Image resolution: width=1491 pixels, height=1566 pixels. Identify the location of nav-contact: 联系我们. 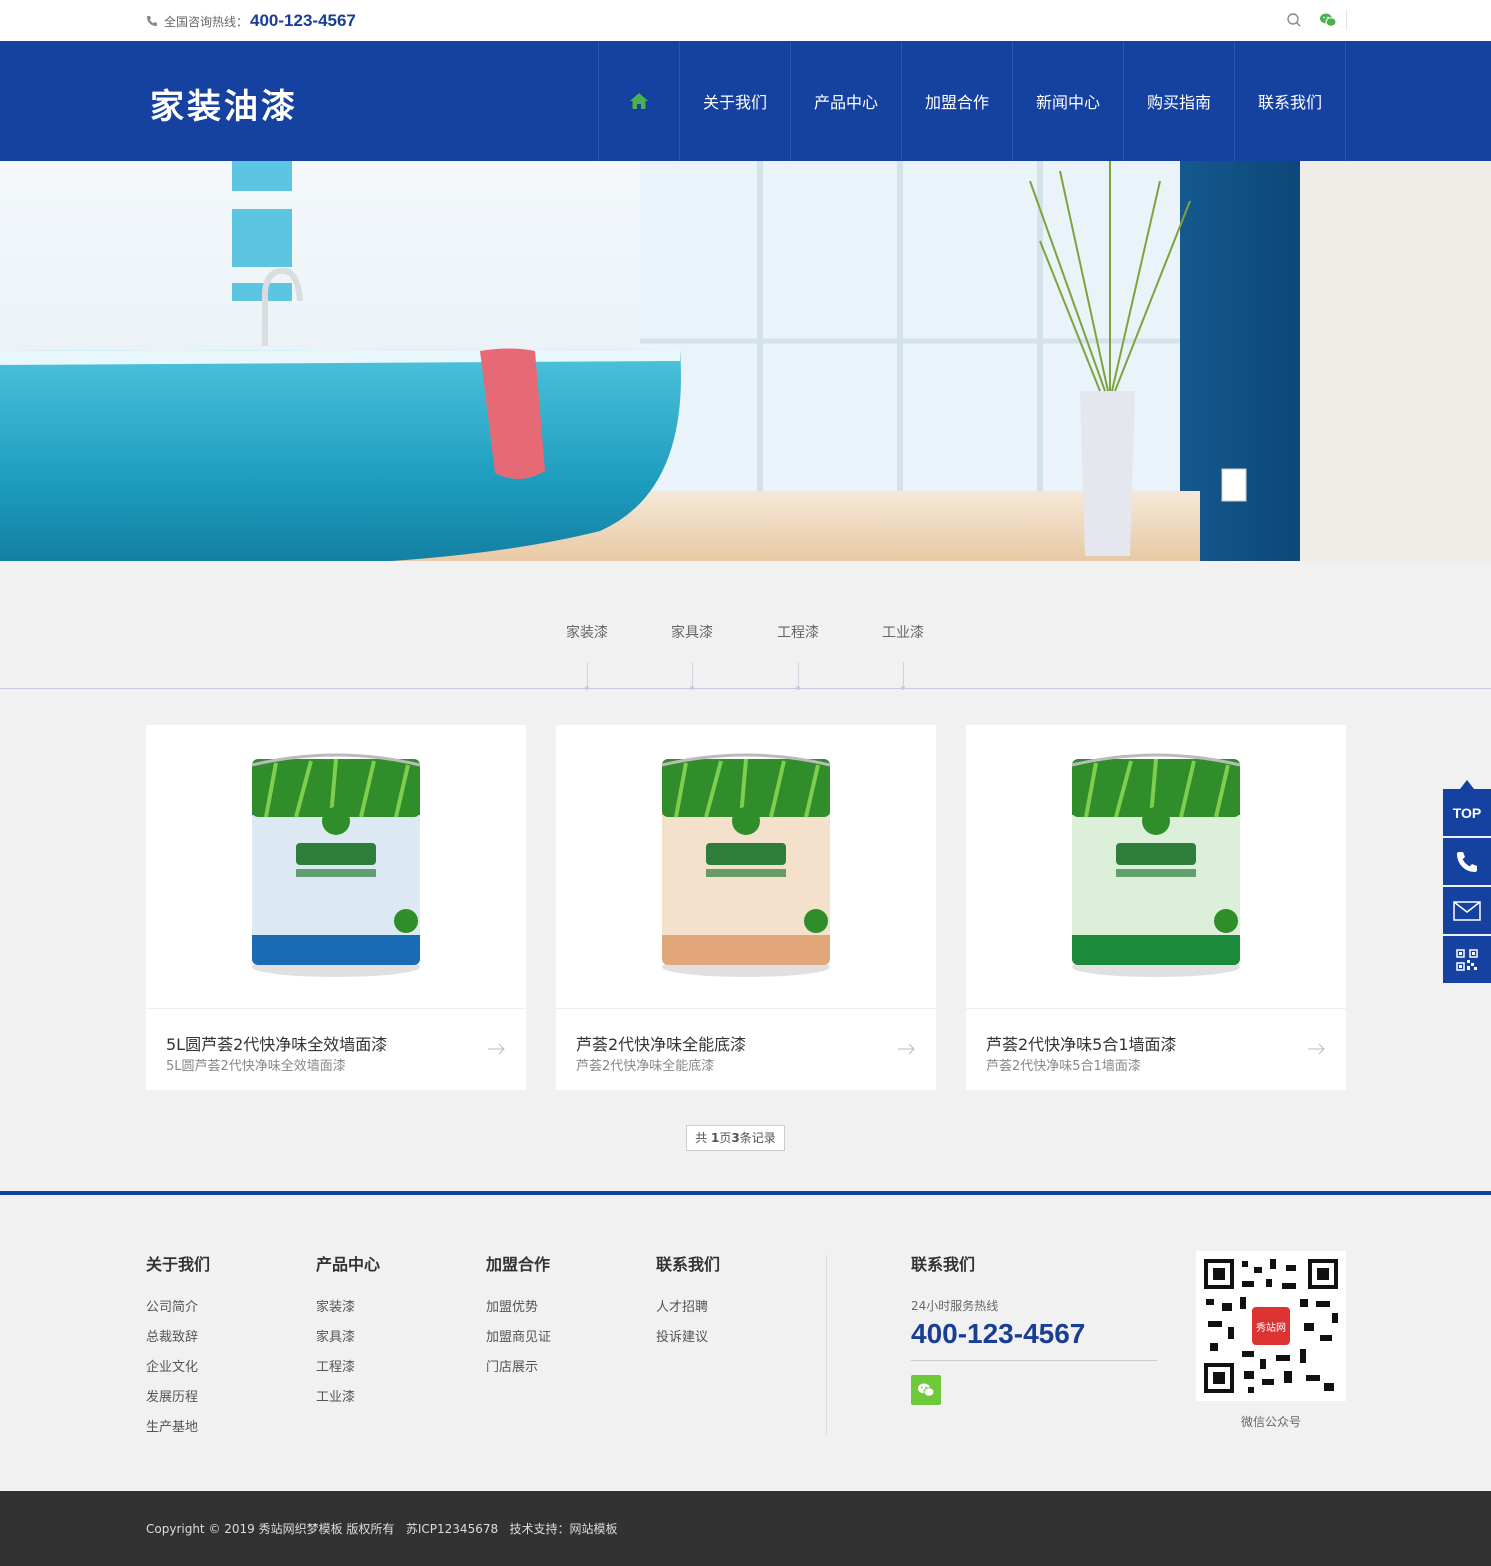
(1290, 101).